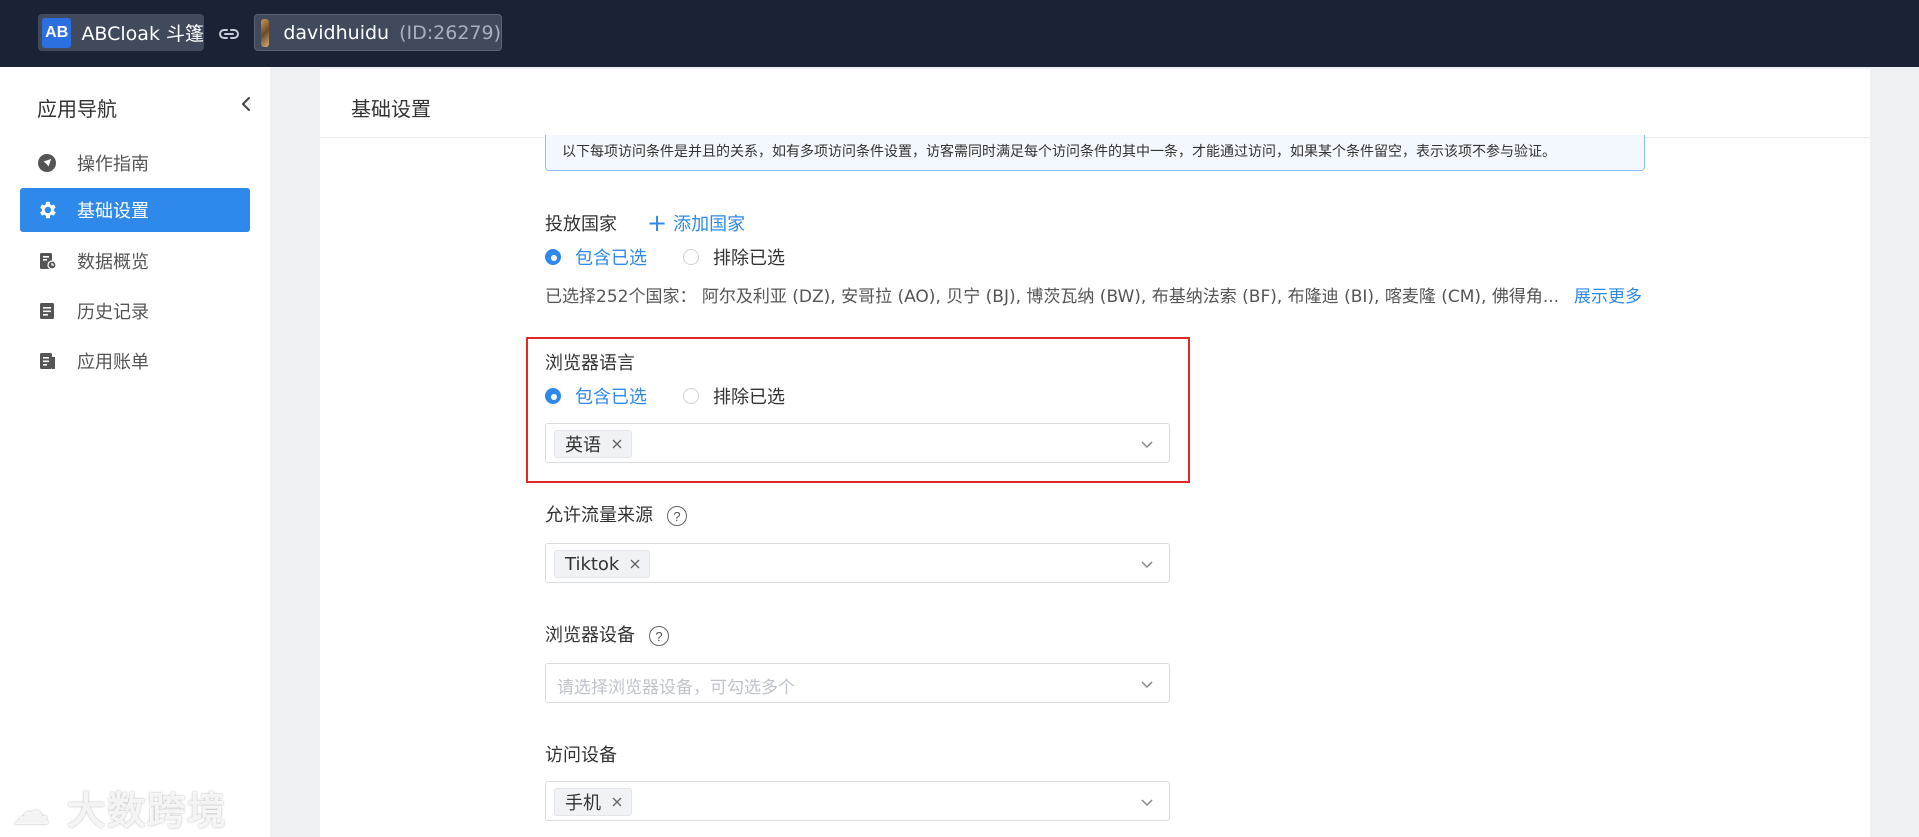  I want to click on sidebar-item-data-overview: 数据概览, so click(135, 261).